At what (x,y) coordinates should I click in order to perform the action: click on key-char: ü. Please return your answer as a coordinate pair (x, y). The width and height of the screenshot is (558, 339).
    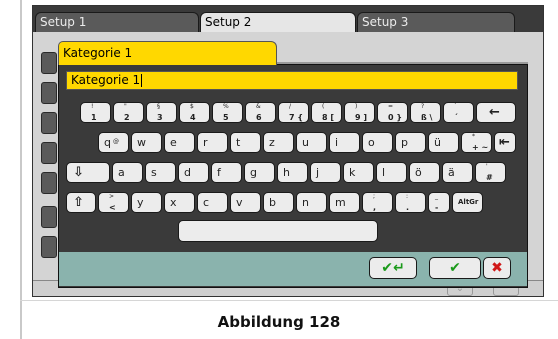
    Looking at the image, I should click on (437, 142).